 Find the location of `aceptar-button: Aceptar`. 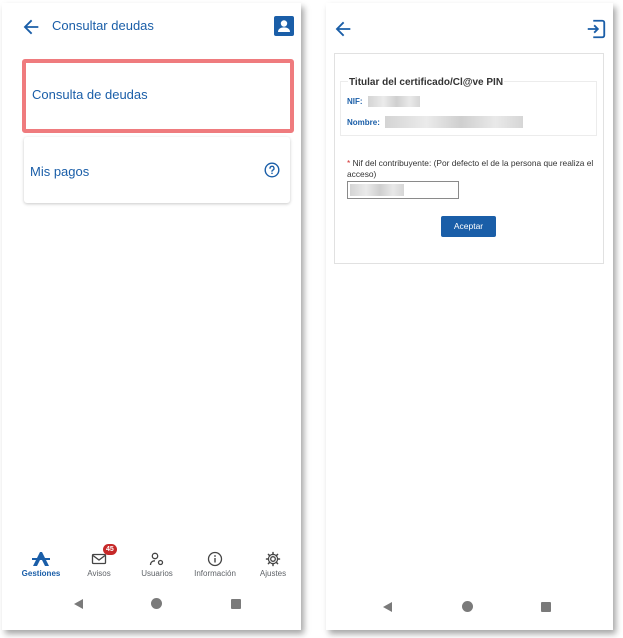

aceptar-button: Aceptar is located at coordinates (468, 226).